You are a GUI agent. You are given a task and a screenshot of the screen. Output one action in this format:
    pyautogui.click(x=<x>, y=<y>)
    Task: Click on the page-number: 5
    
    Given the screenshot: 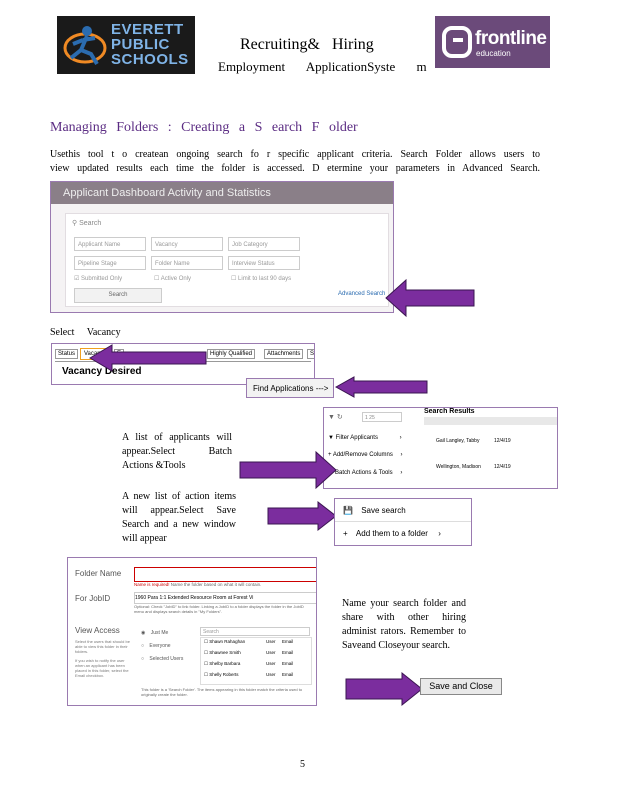 What is the action you would take?
    pyautogui.click(x=302, y=764)
    